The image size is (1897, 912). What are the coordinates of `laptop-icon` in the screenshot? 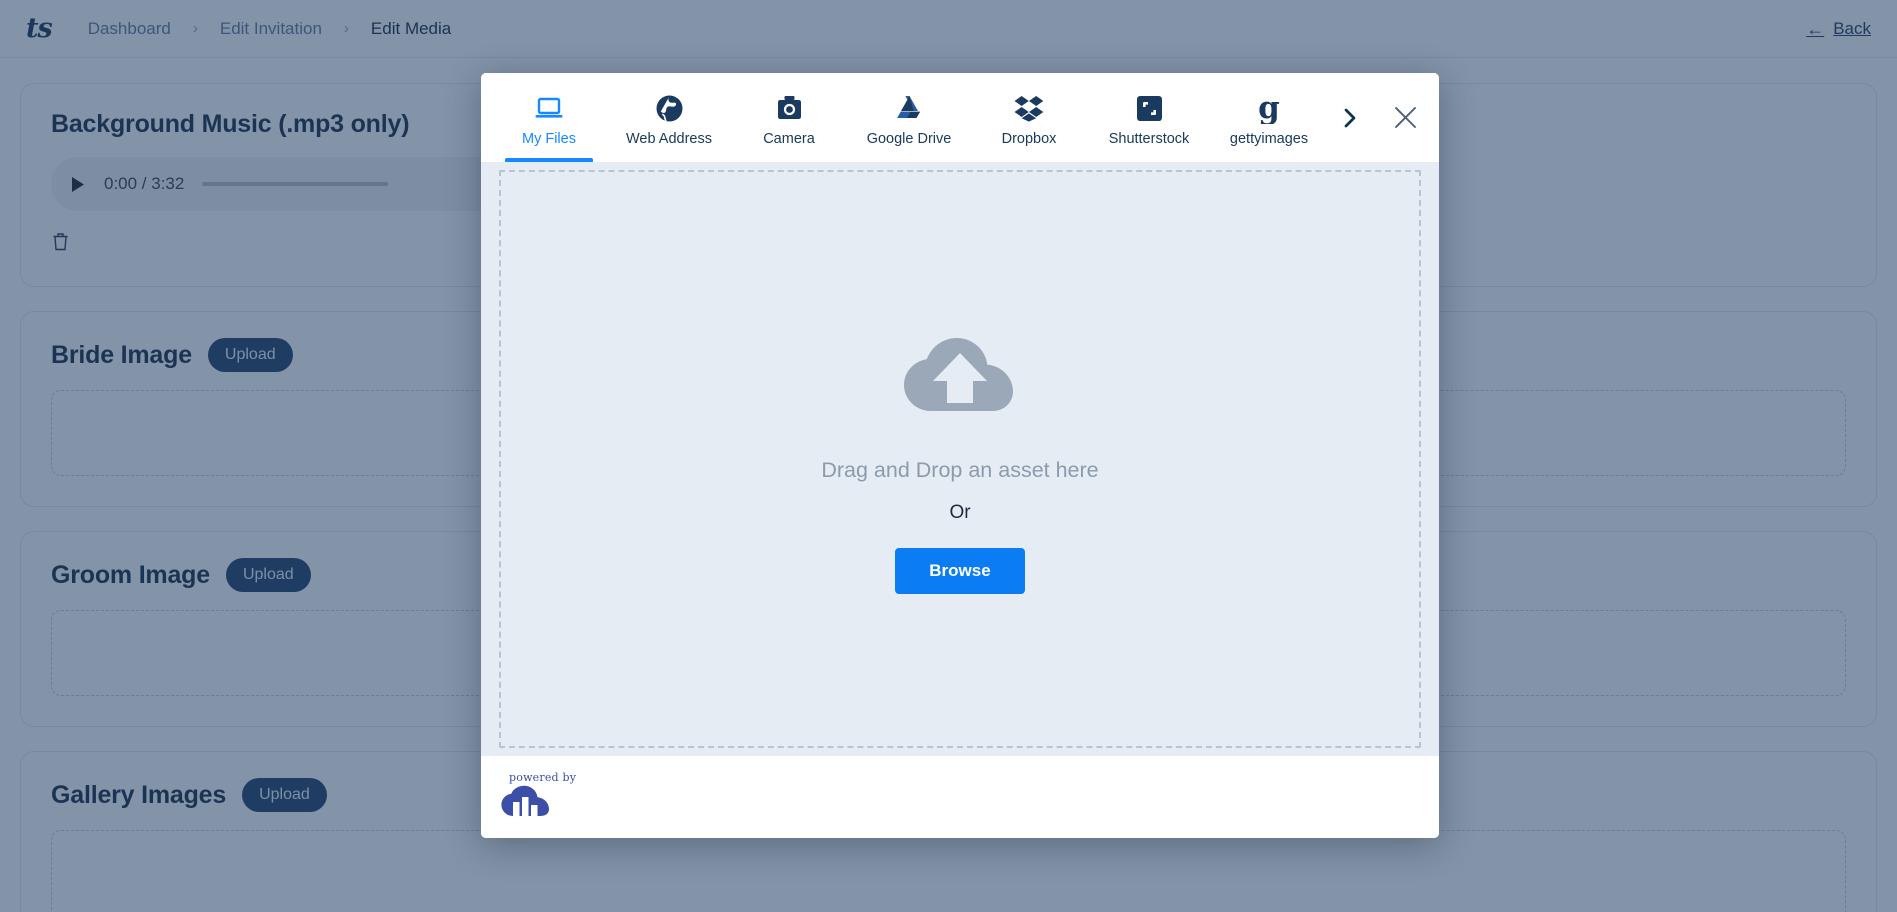 It's located at (549, 108).